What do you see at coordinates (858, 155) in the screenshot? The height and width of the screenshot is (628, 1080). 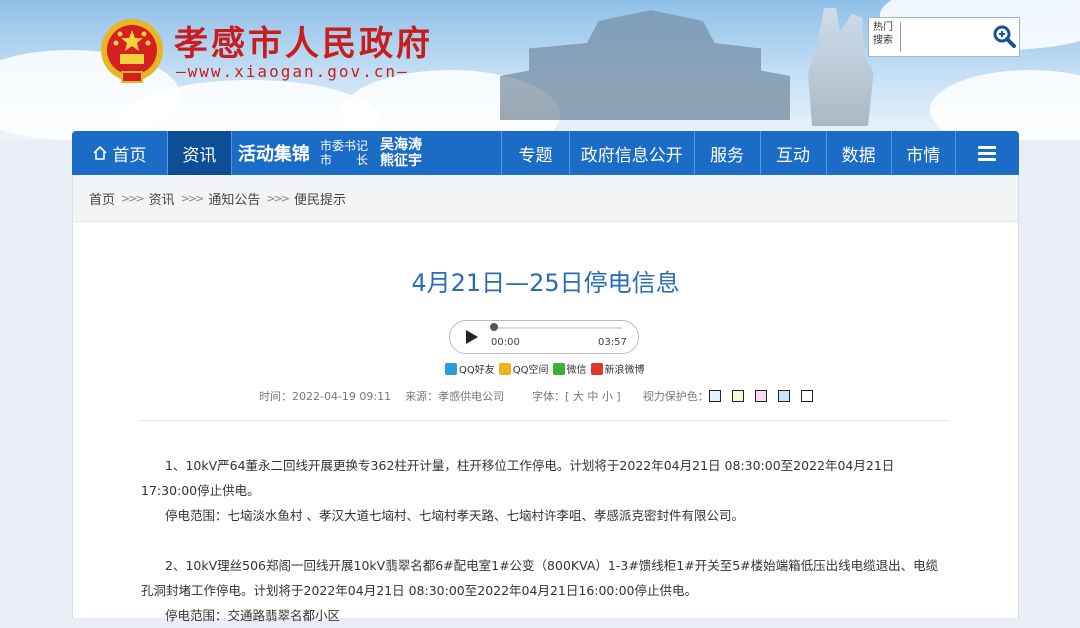 I see `nav-data-label: 数据` at bounding box center [858, 155].